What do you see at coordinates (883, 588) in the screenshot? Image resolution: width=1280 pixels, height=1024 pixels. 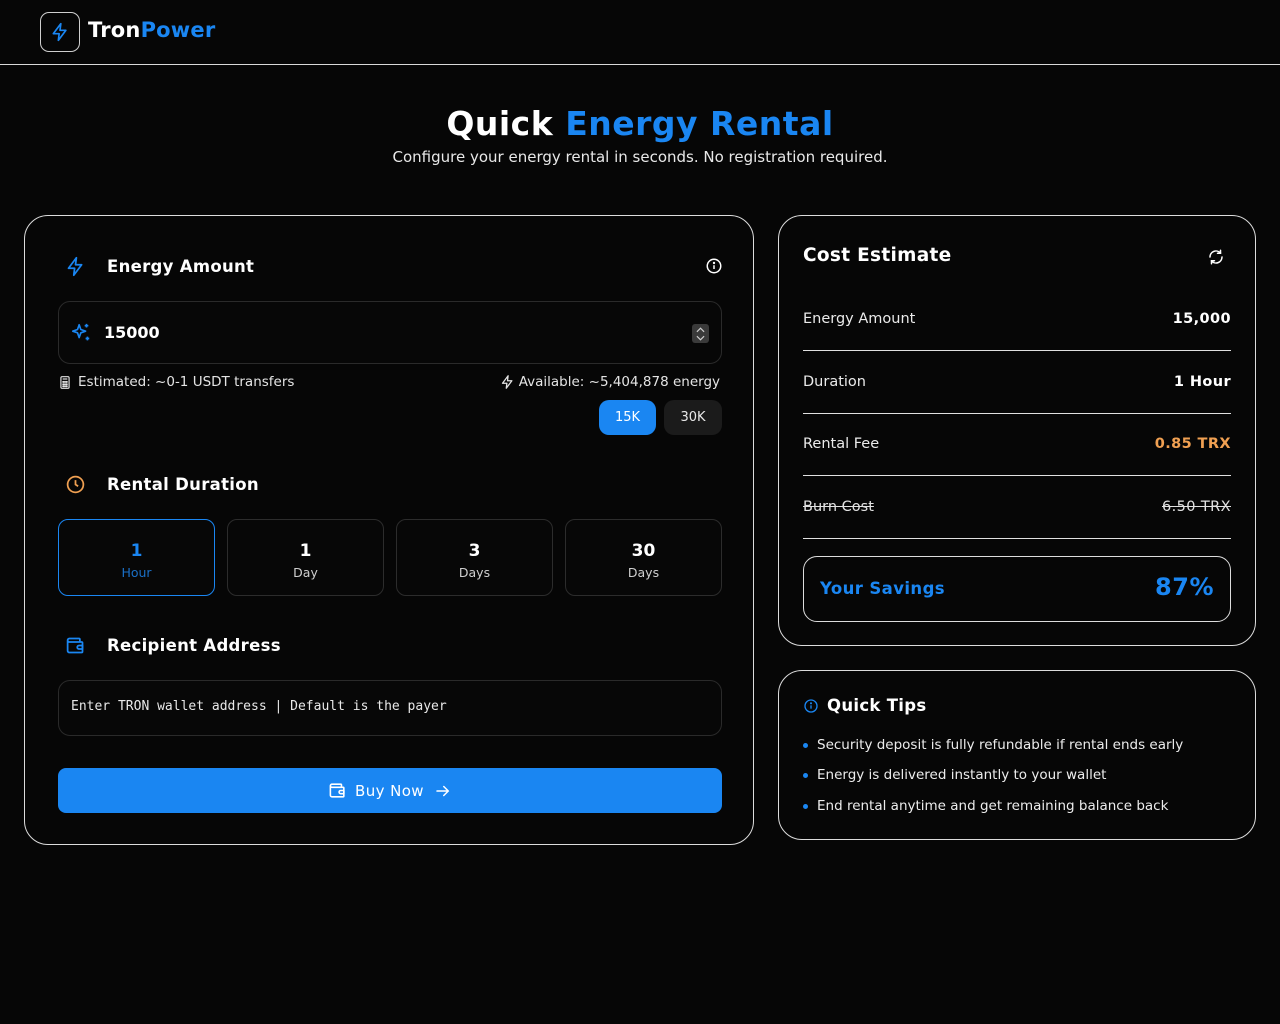 I see `savings-label: Your Savings` at bounding box center [883, 588].